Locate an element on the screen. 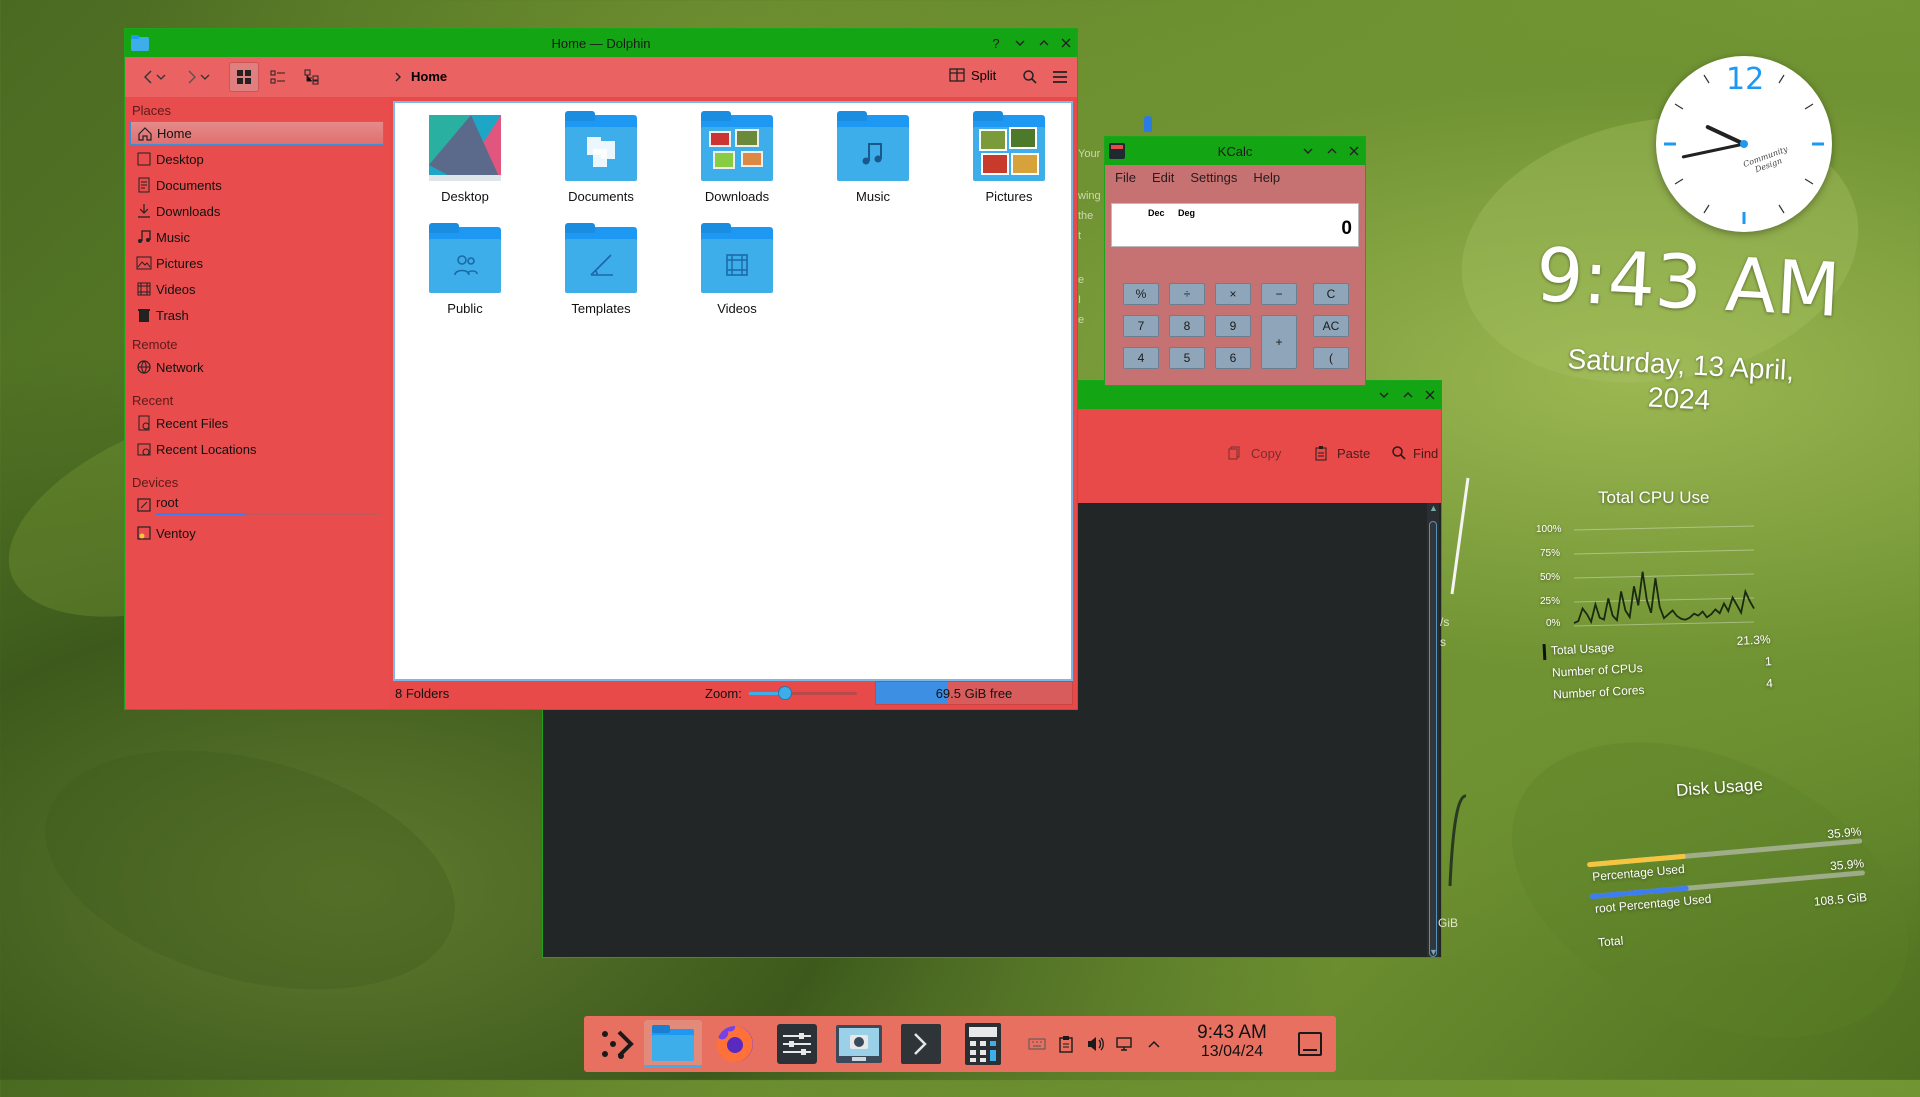 Image resolution: width=1920 pixels, height=1097 pixels. search-button is located at coordinates (1030, 77).